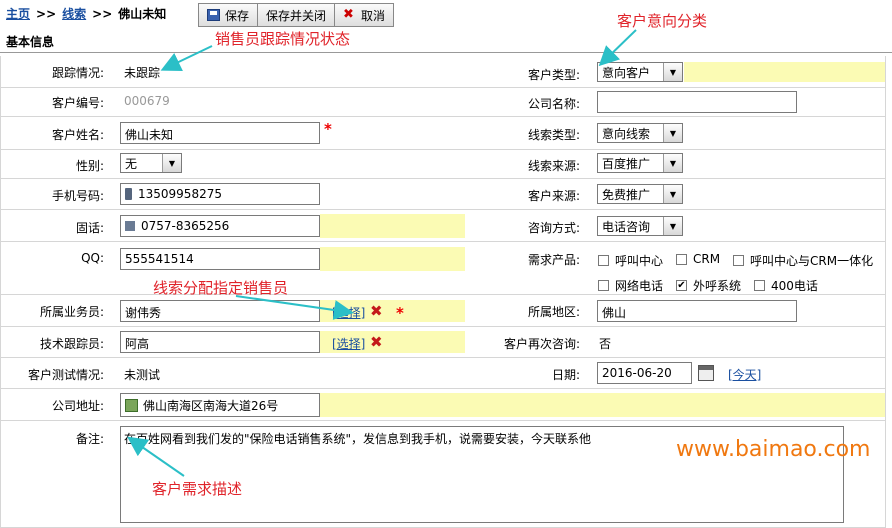  What do you see at coordinates (197, 489) in the screenshot?
I see `annotation-needs: 客户需求描述` at bounding box center [197, 489].